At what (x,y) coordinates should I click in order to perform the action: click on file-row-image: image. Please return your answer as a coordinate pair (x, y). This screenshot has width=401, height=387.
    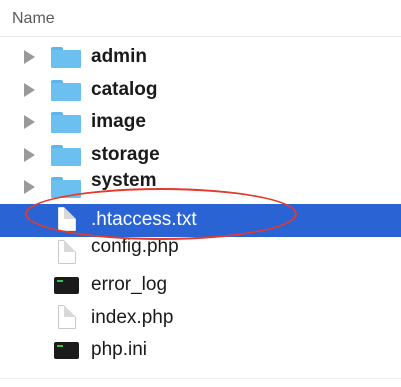
    Looking at the image, I should click on (200, 122).